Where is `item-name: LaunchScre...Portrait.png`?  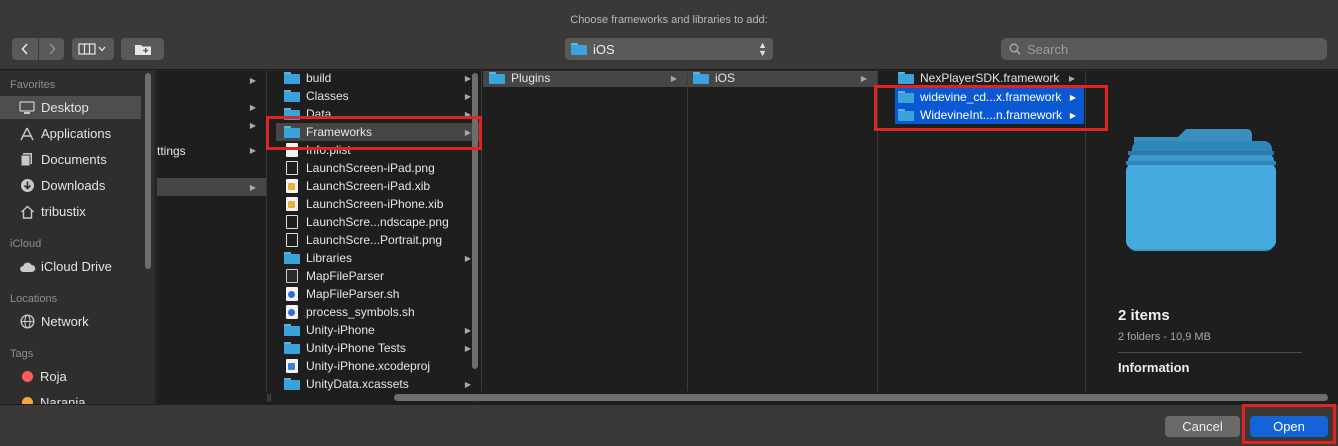 item-name: LaunchScre...Portrait.png is located at coordinates (374, 240).